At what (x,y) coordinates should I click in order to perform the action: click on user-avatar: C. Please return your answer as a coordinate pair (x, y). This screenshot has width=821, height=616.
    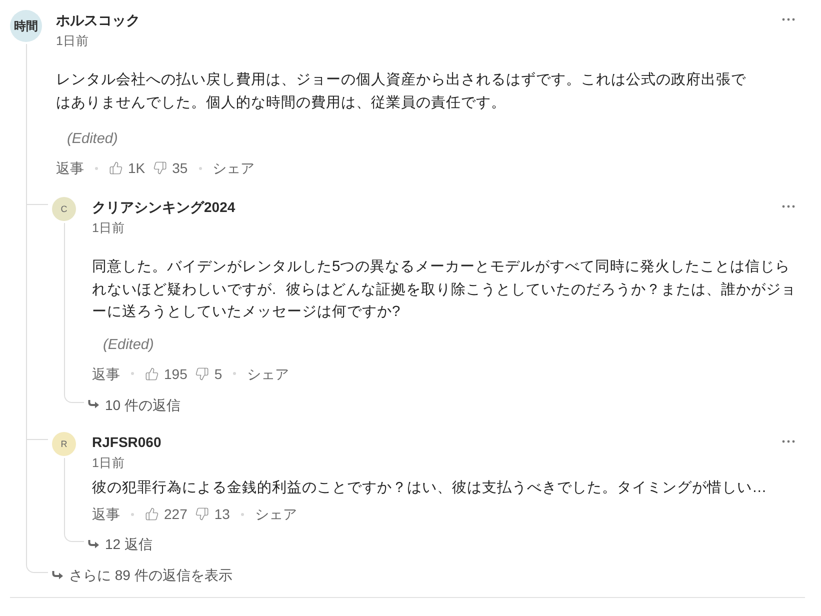
    Looking at the image, I should click on (64, 209).